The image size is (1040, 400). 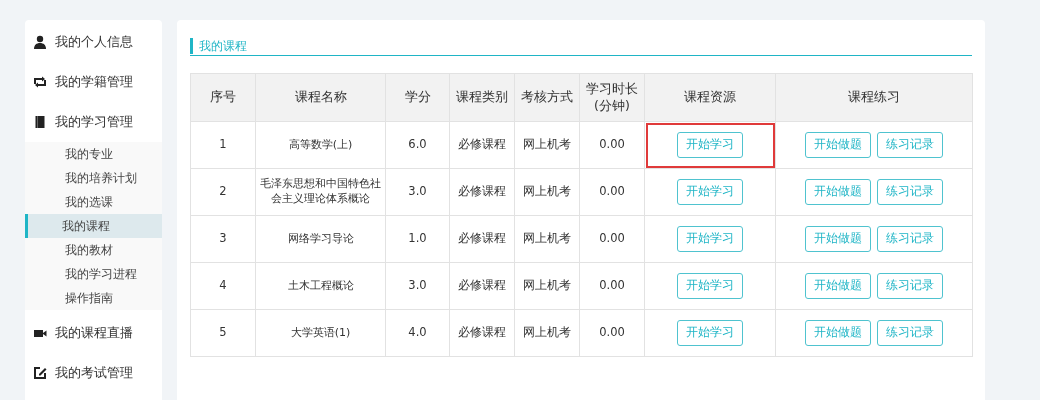 What do you see at coordinates (93, 154) in the screenshot?
I see `submenu-item: 我的专业` at bounding box center [93, 154].